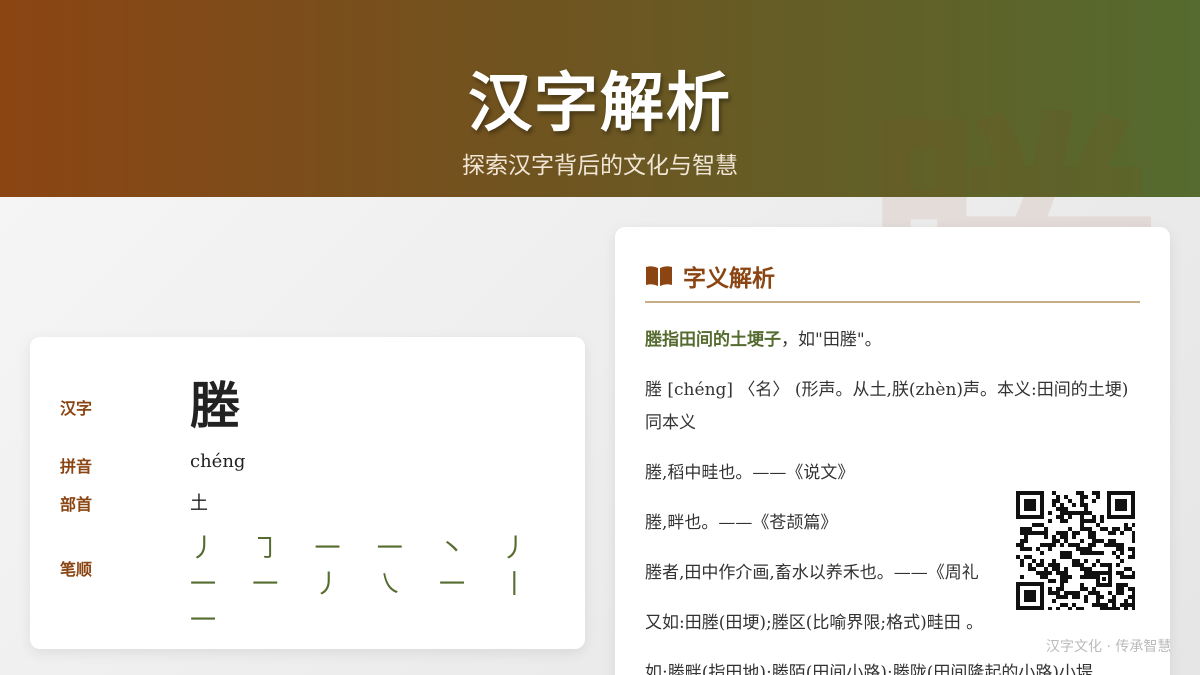  What do you see at coordinates (713, 340) in the screenshot?
I see `summary-highlight: 塍指田间的土埂子` at bounding box center [713, 340].